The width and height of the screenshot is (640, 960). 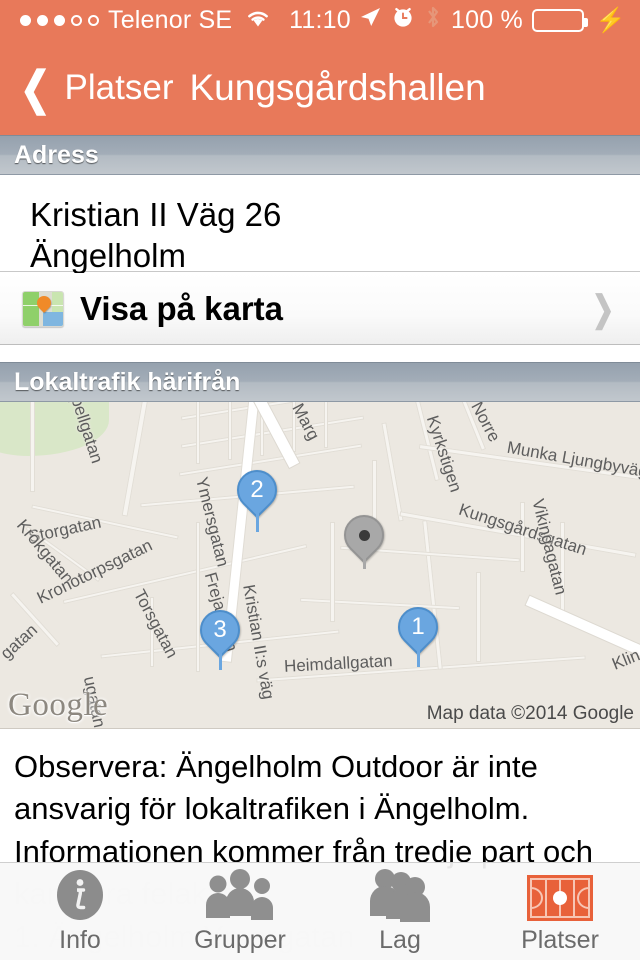 I want to click on map-marker-2-tail, so click(x=257, y=519).